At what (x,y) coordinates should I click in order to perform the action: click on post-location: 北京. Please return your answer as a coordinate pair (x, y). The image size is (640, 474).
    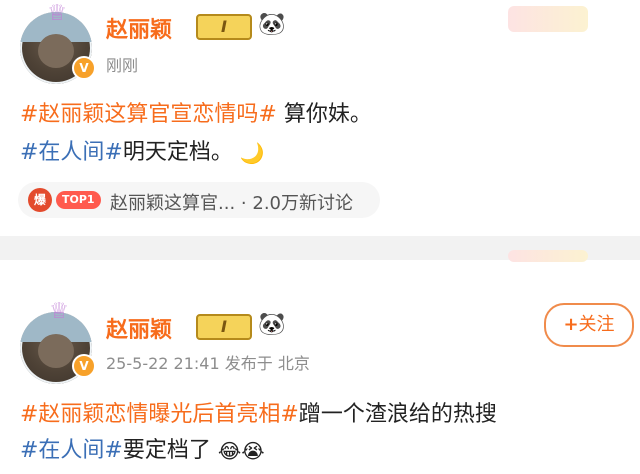
    Looking at the image, I should click on (293, 363).